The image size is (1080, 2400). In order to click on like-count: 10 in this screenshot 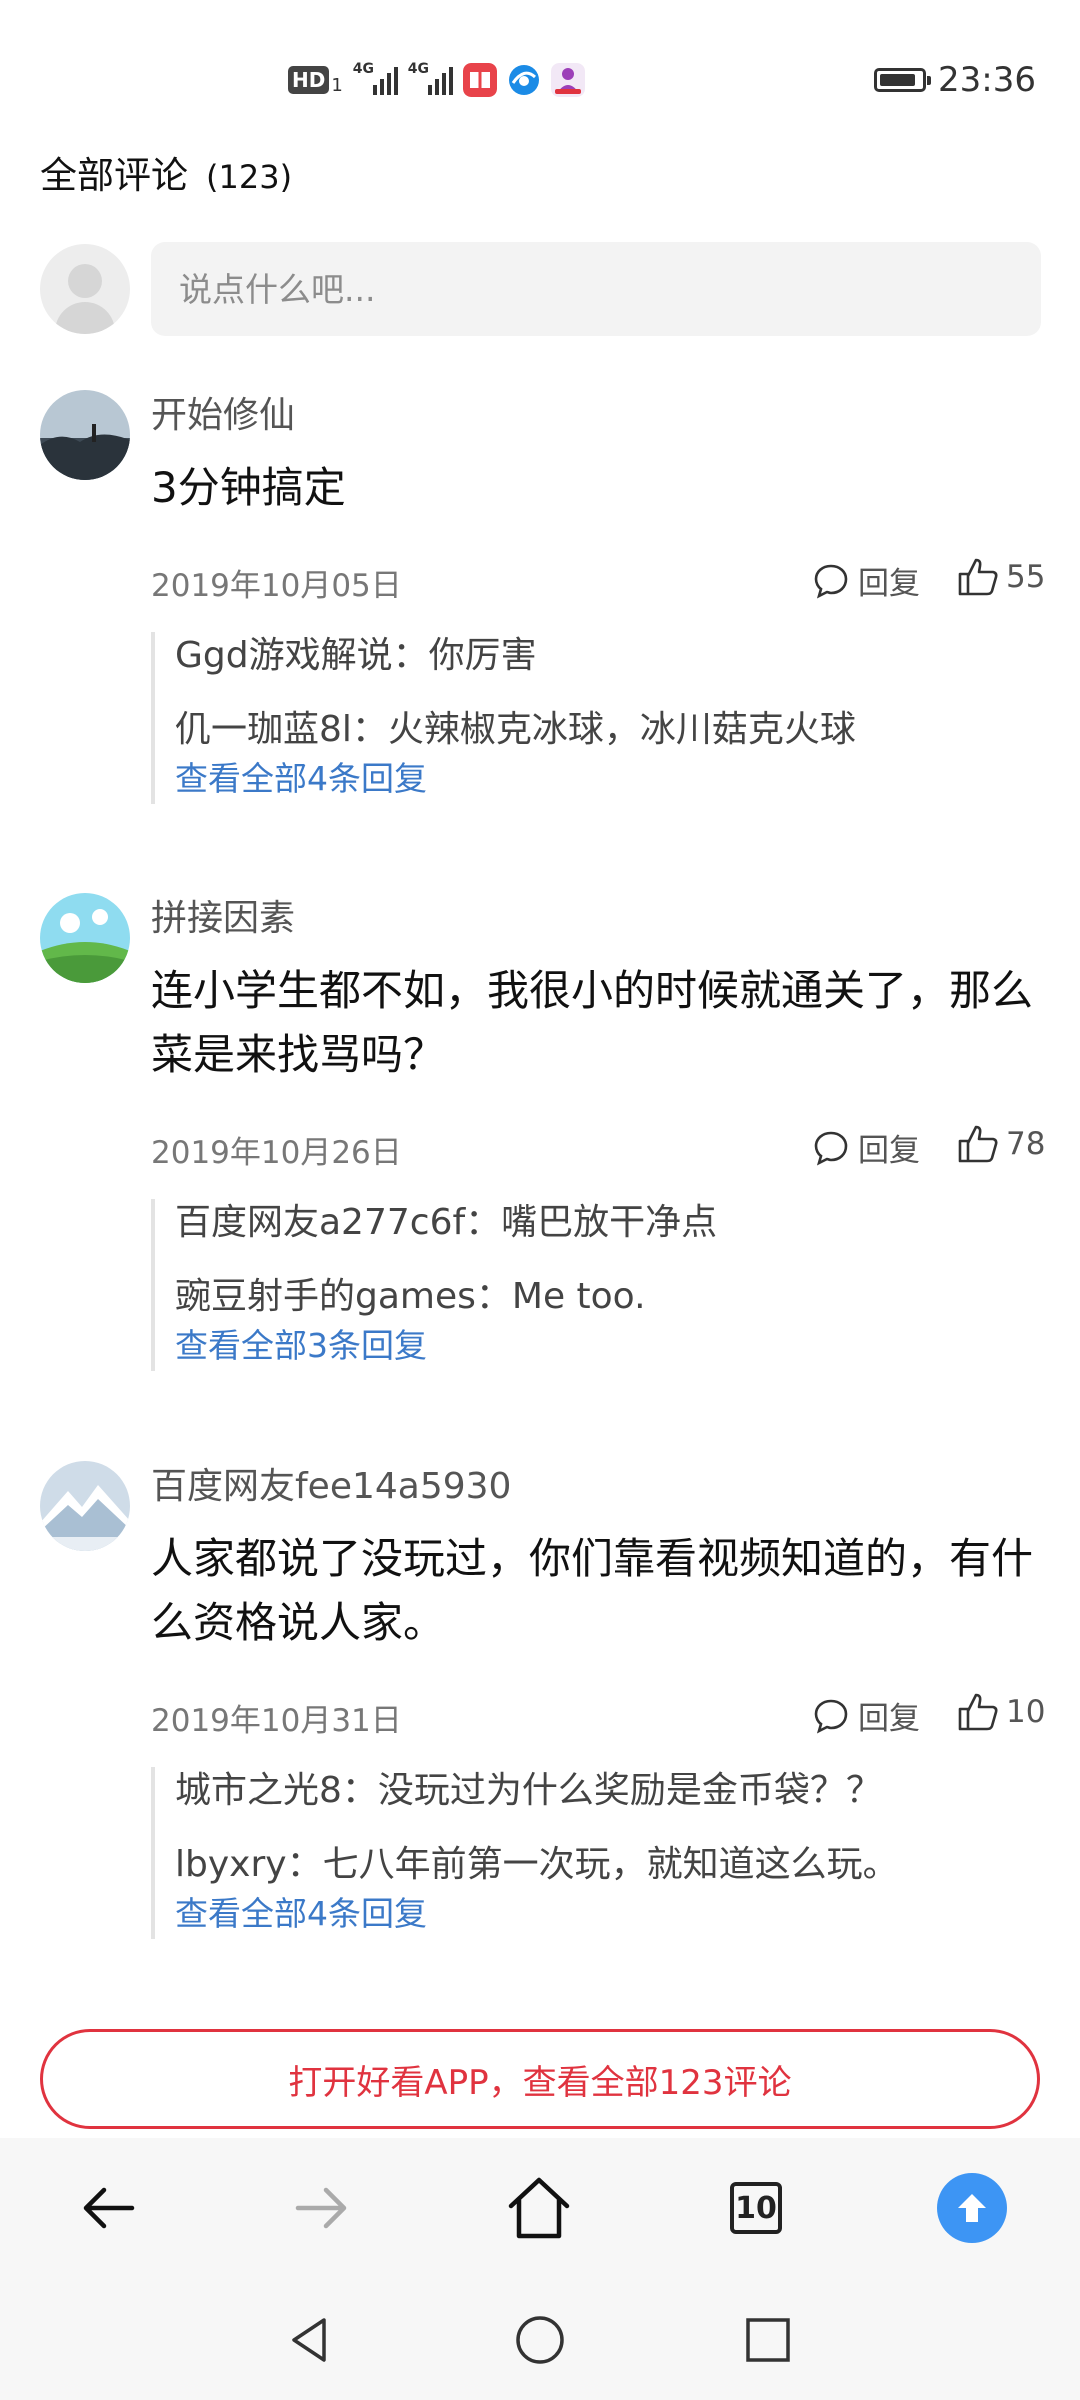, I will do `click(1026, 1712)`.